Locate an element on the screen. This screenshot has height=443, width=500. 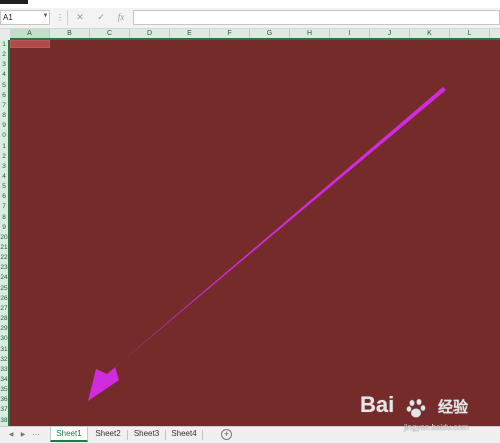
row-header: 20 is located at coordinates (4, 238).